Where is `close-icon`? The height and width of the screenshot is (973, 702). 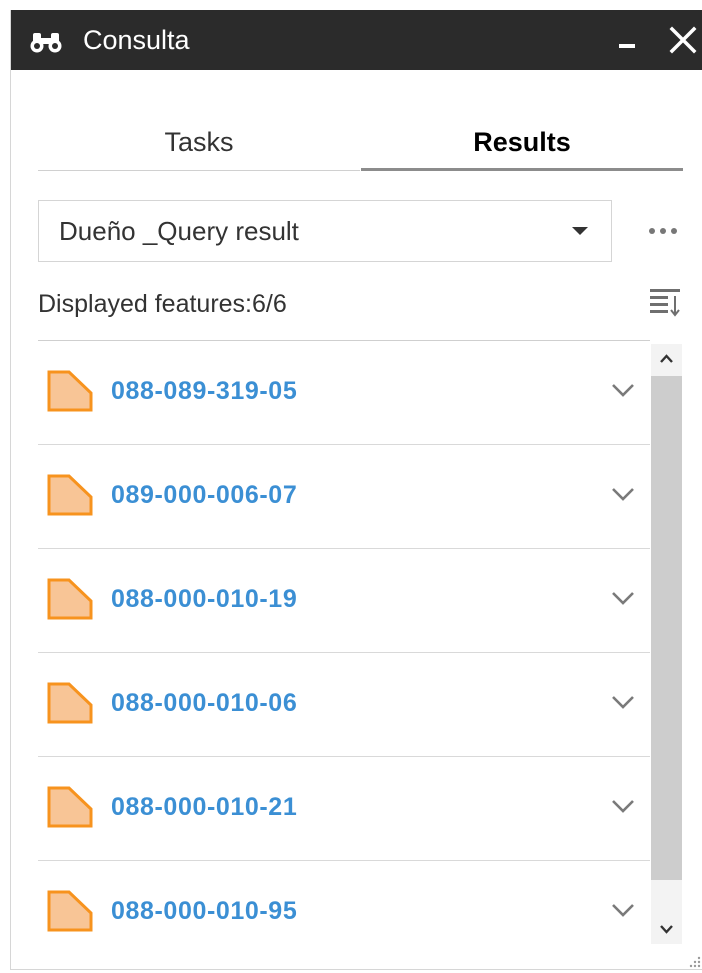
close-icon is located at coordinates (683, 40).